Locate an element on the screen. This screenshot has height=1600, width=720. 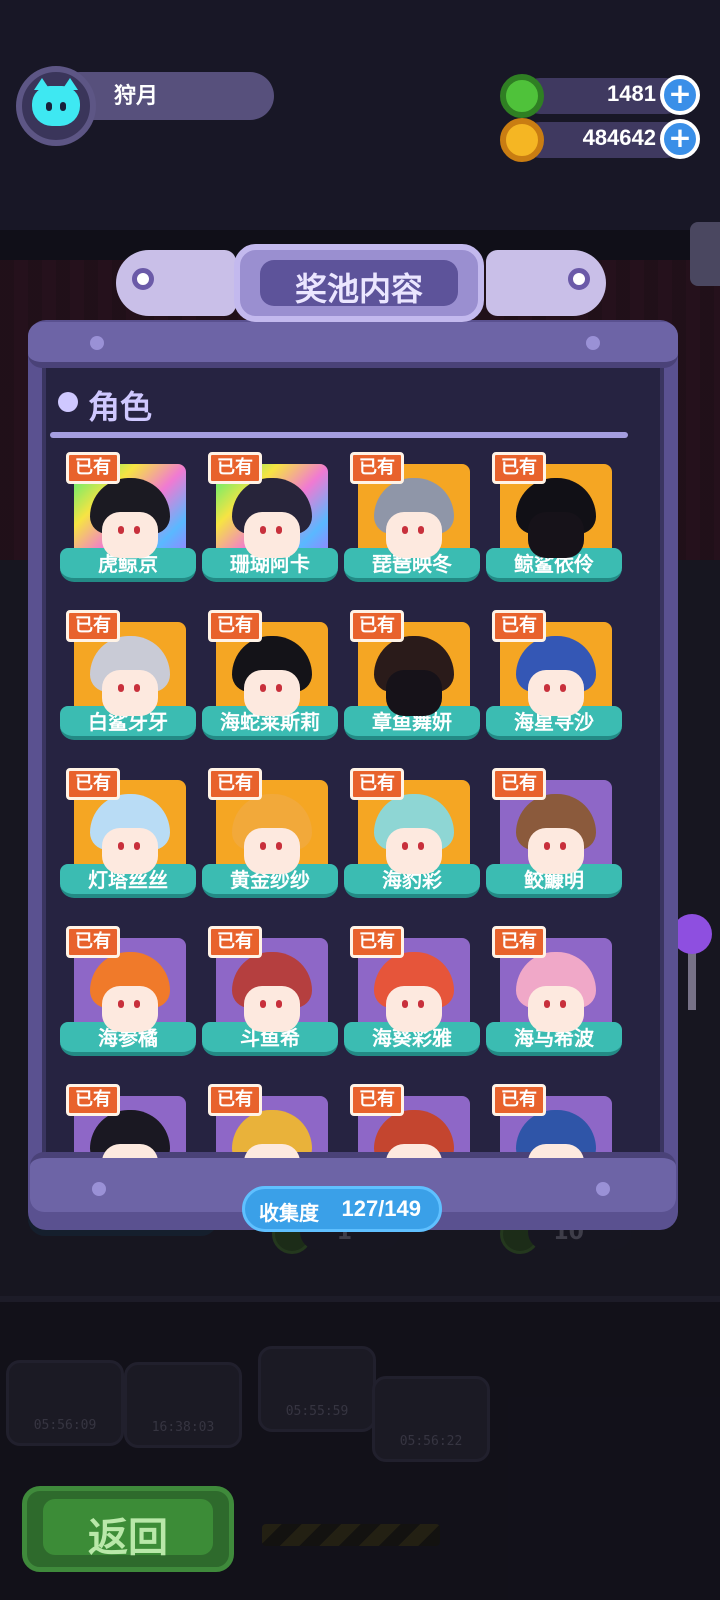
character-card: 已有 海马希波 is located at coordinates (554, 996).